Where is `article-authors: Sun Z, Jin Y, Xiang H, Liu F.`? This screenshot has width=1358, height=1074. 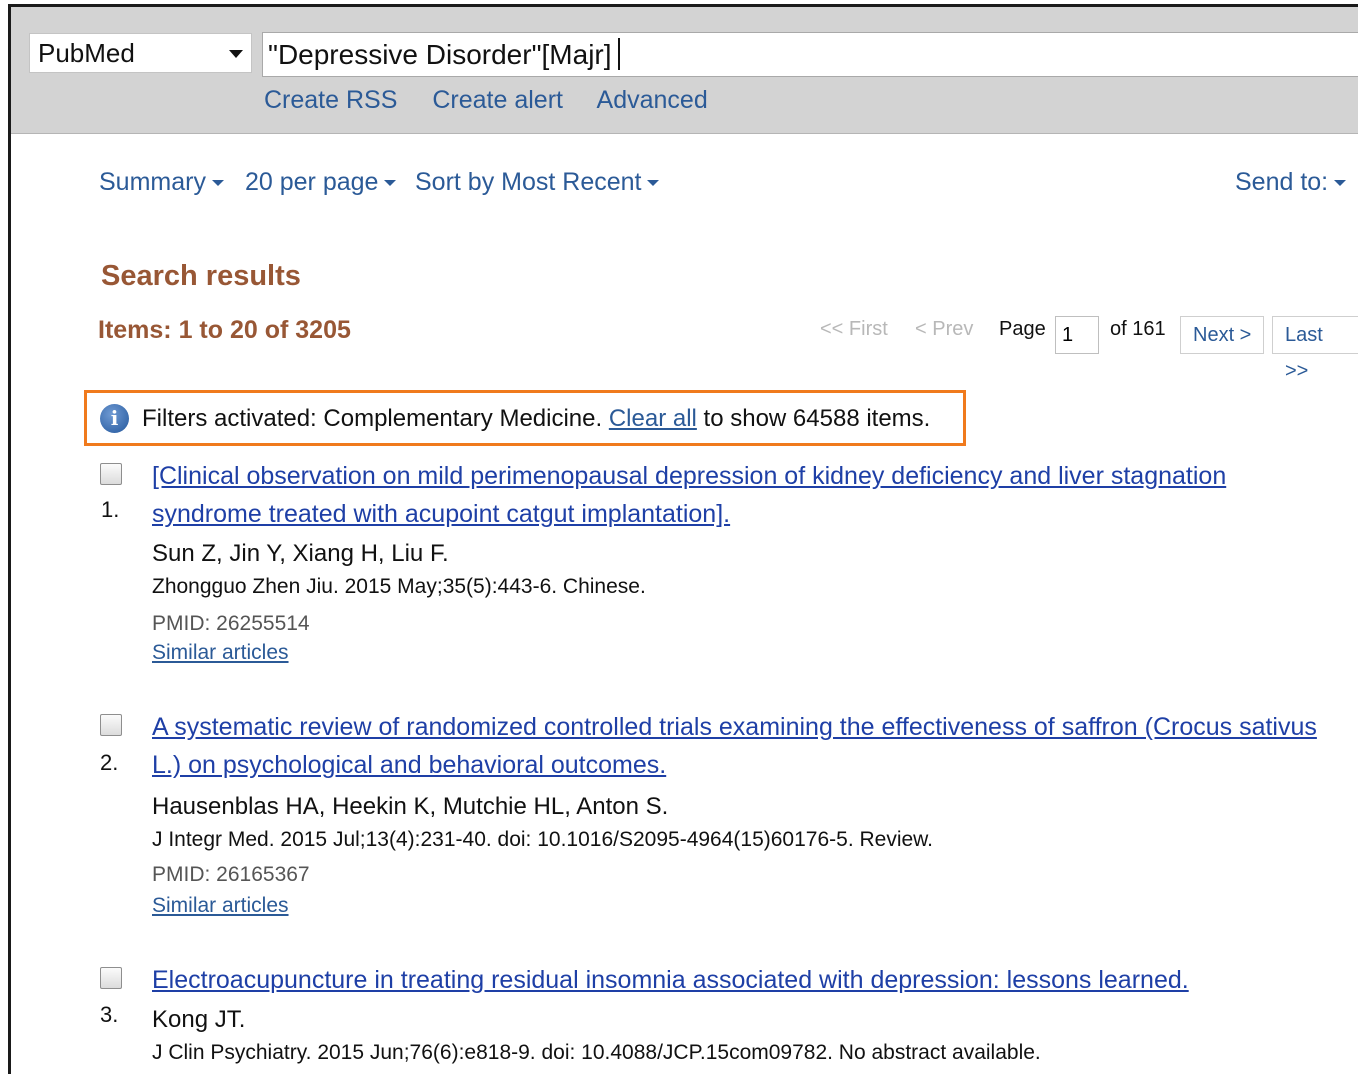 article-authors: Sun Z, Jin Y, Xiang H, Liu F. is located at coordinates (300, 553).